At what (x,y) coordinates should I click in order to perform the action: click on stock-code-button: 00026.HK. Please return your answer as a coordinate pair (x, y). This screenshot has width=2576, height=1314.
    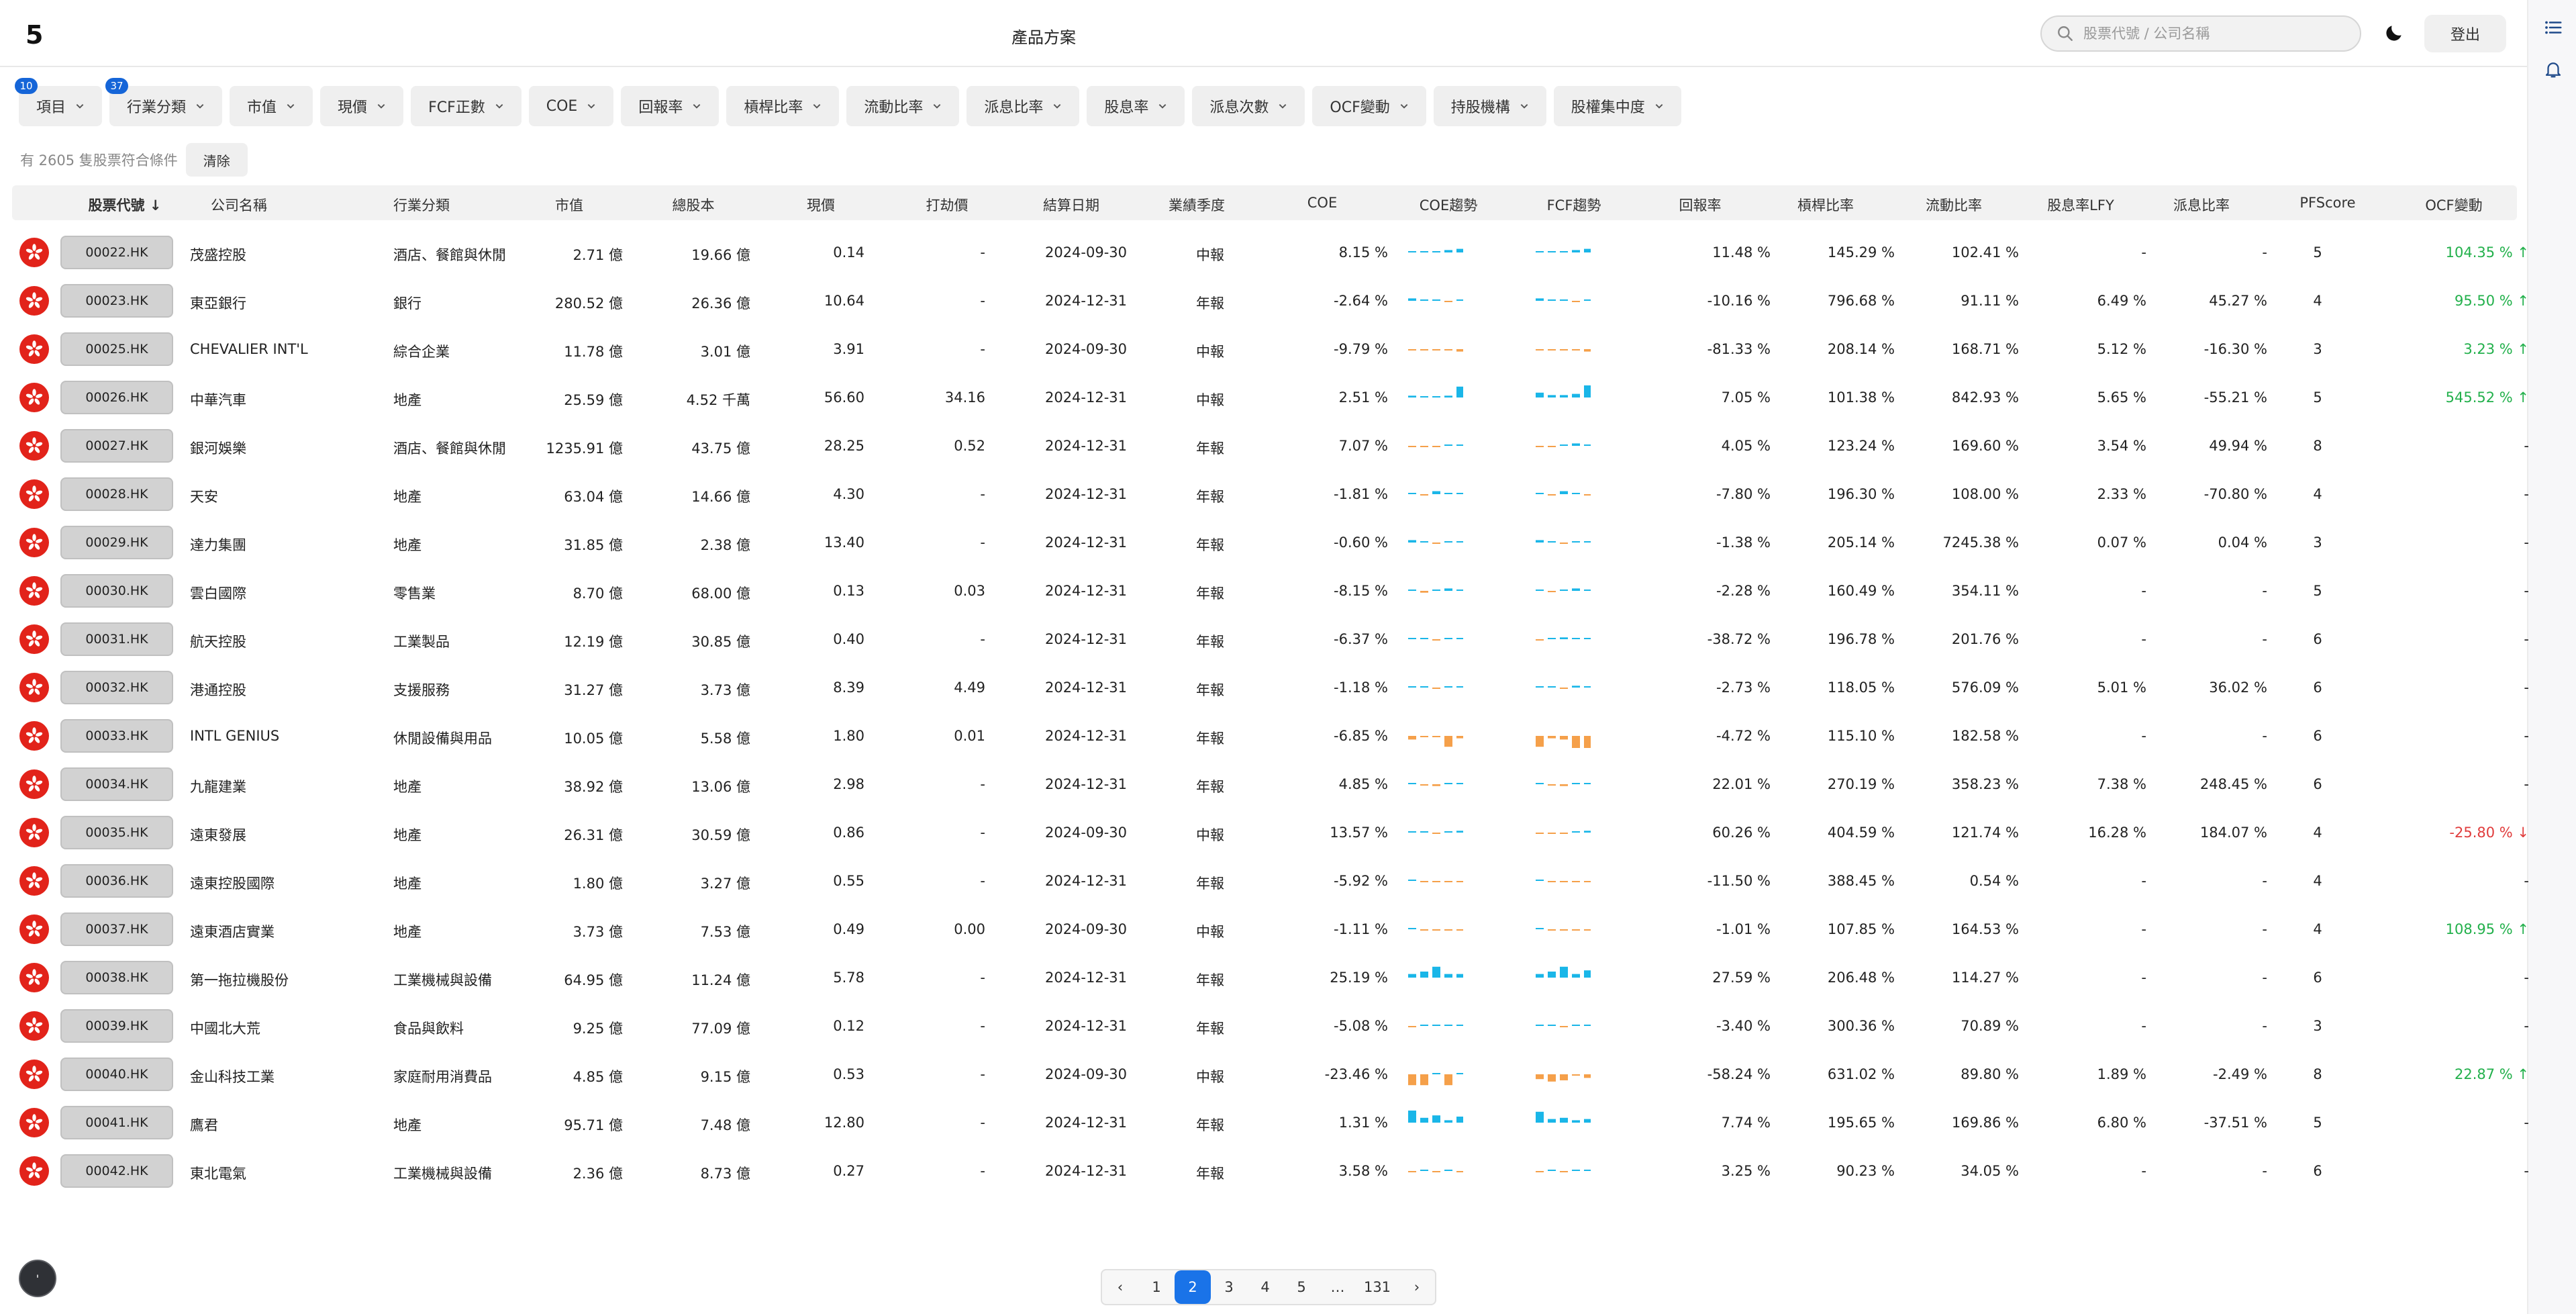
    Looking at the image, I should click on (116, 397).